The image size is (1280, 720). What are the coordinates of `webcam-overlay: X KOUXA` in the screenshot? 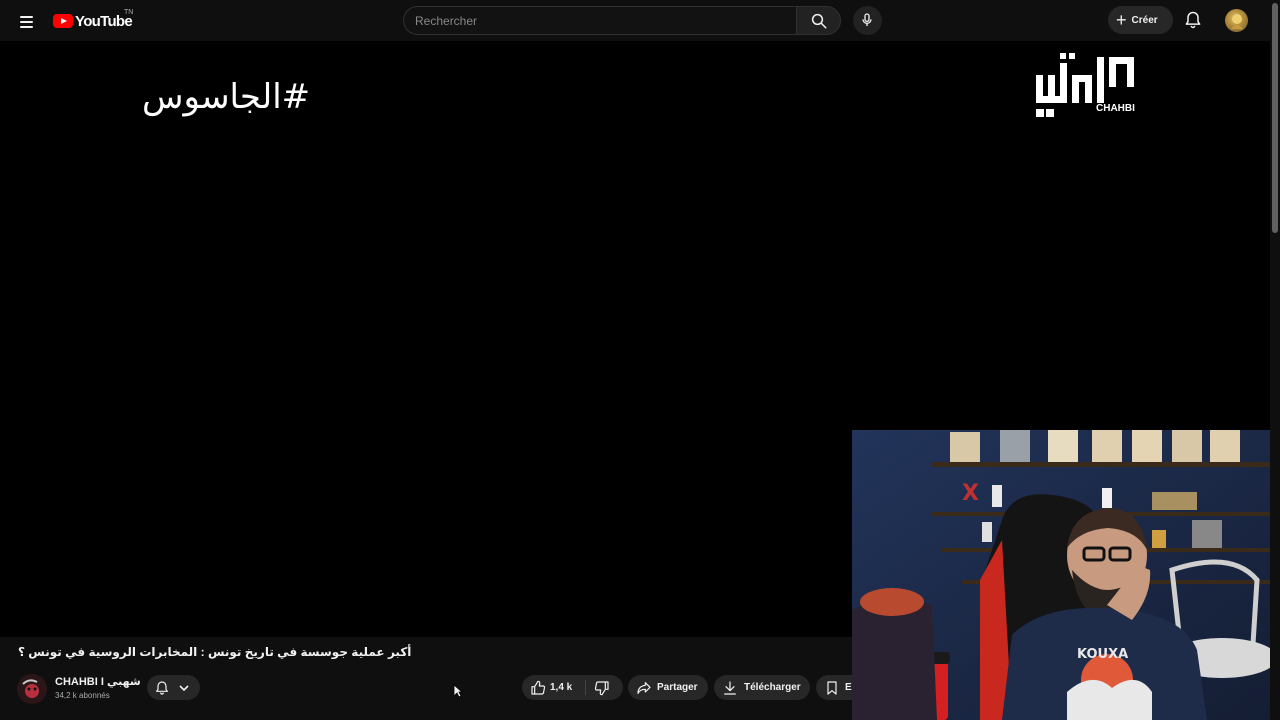 It's located at (1061, 575).